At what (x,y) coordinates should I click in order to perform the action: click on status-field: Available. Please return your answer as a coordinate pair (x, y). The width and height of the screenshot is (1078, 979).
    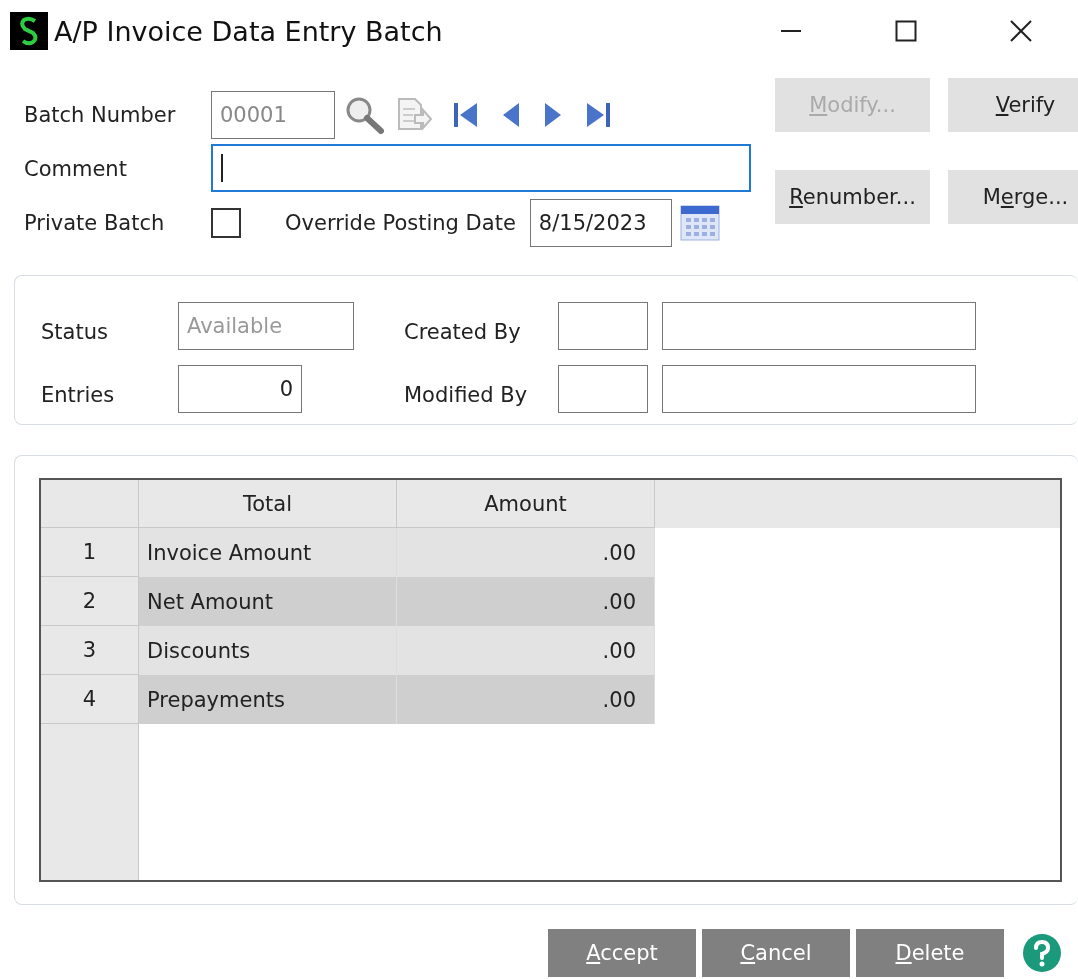
    Looking at the image, I should click on (266, 326).